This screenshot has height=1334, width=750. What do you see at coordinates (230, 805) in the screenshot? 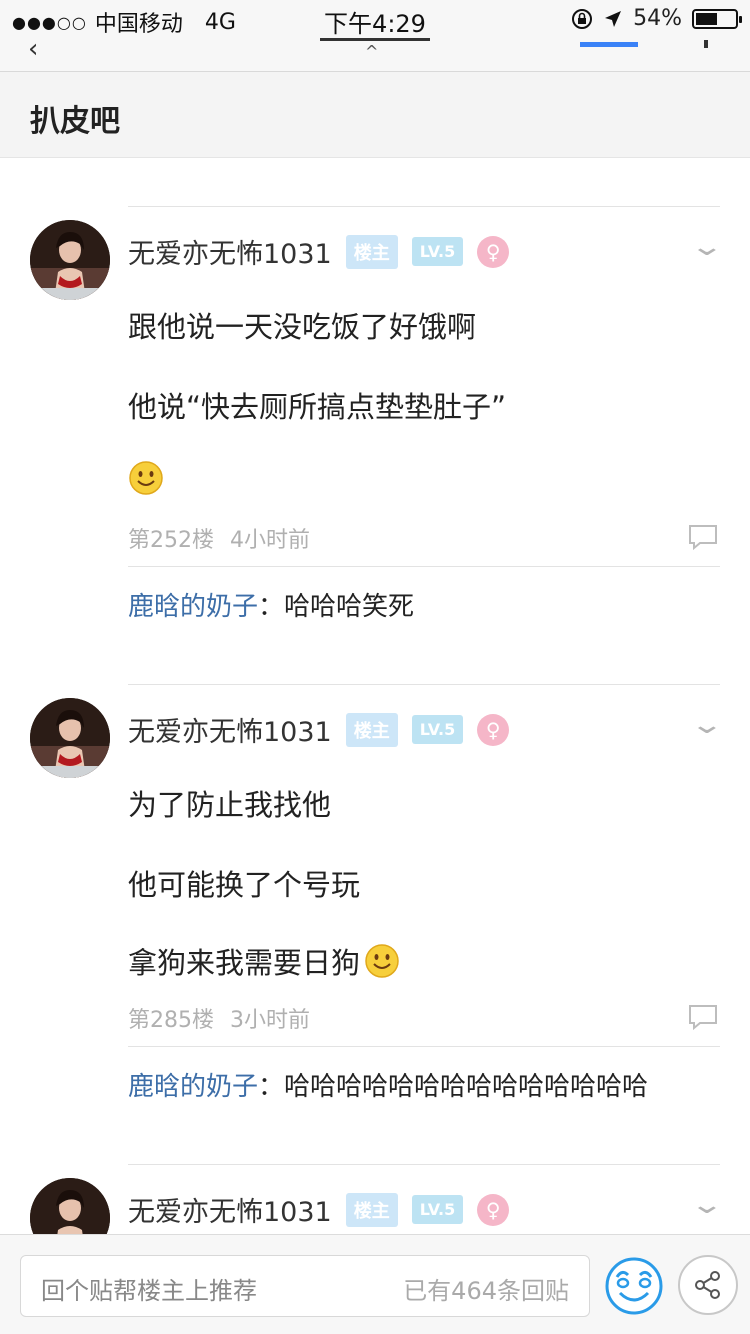
I see `post-line: 为了防止我找他` at bounding box center [230, 805].